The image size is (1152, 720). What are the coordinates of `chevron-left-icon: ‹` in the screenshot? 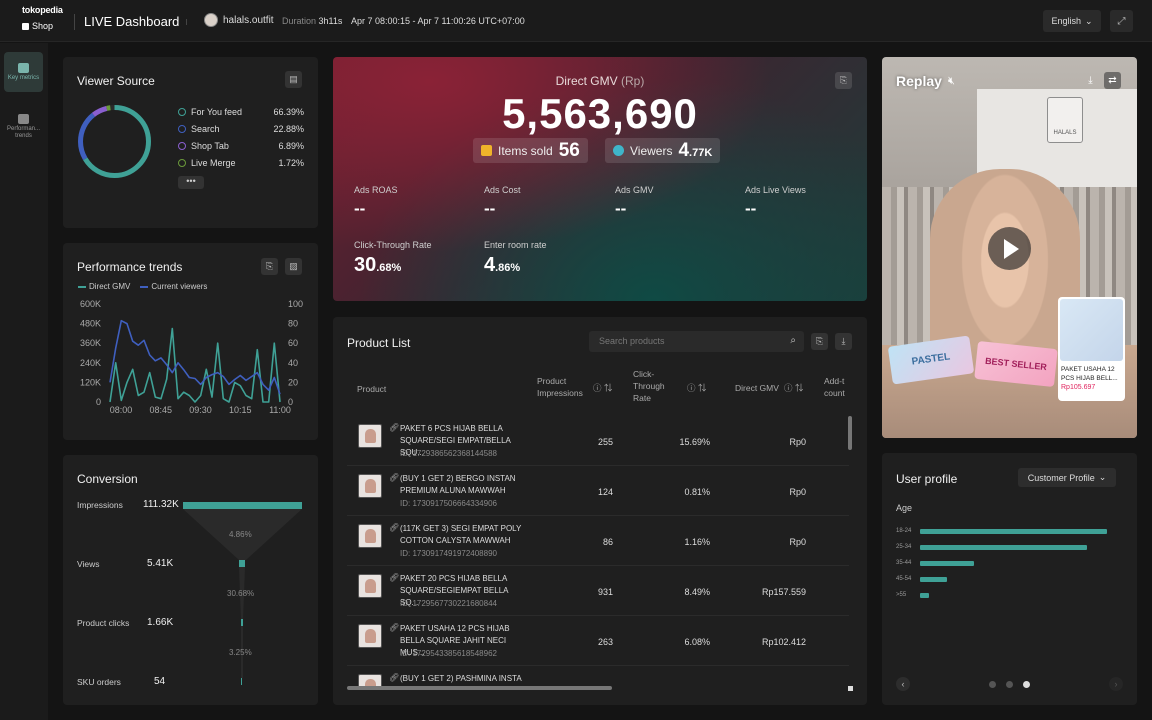 It's located at (903, 684).